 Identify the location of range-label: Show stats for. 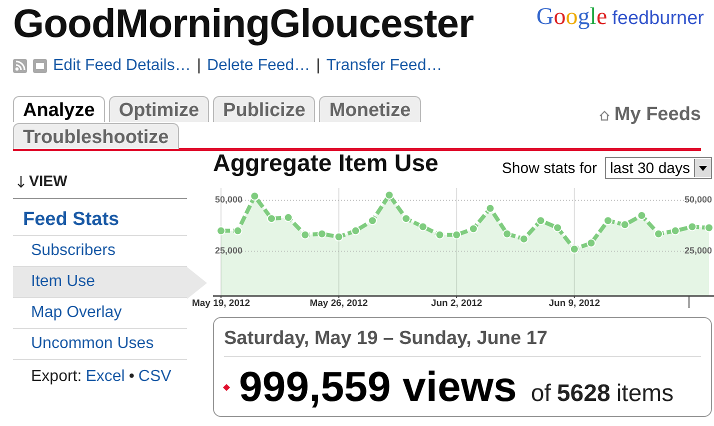
(549, 168).